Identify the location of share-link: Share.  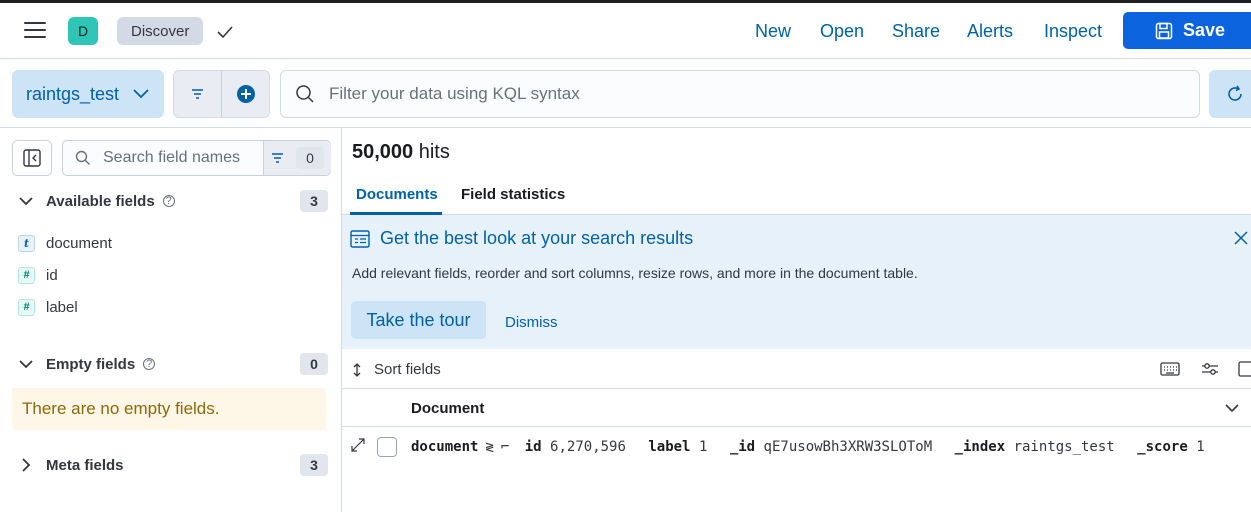
(916, 31).